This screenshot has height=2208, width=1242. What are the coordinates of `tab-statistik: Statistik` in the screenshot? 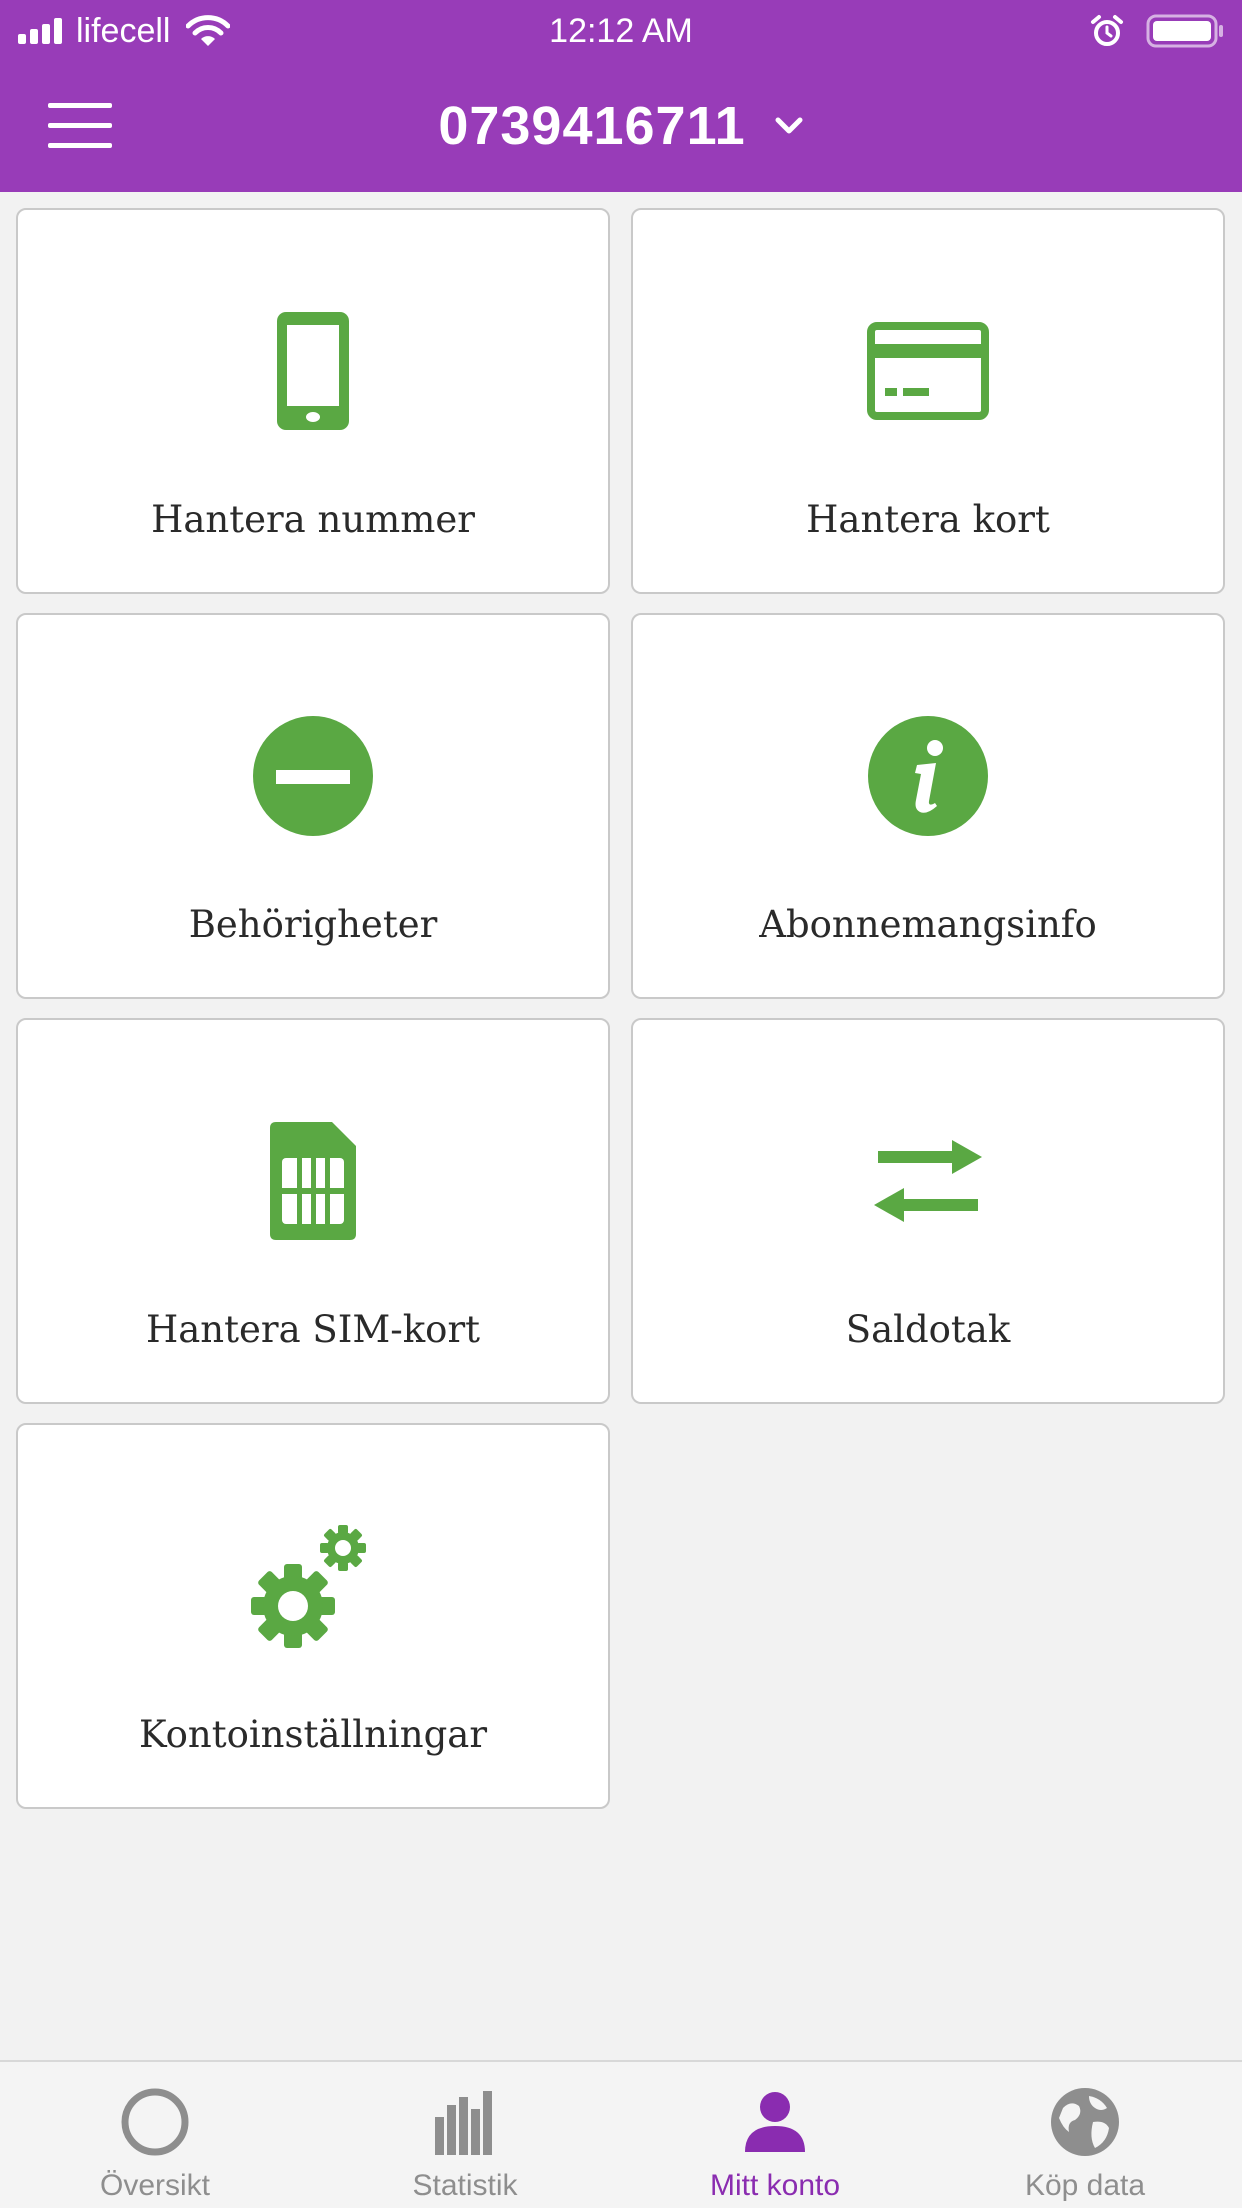 It's located at (465, 2135).